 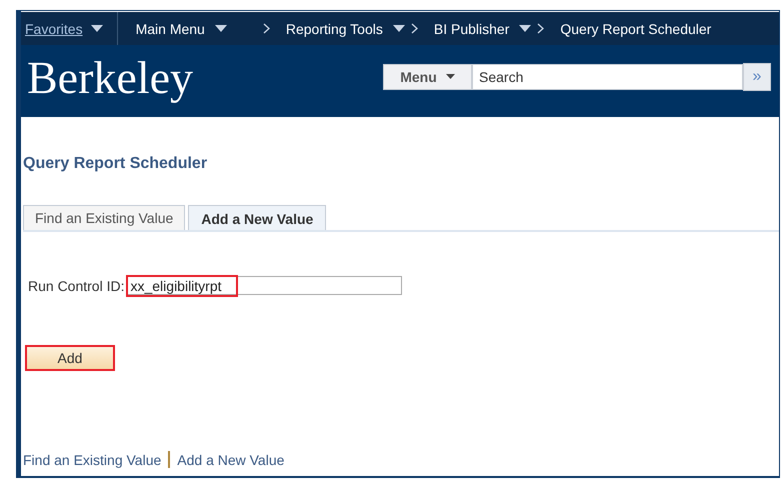 What do you see at coordinates (264, 285) in the screenshot?
I see `run-control-id-field: xx_eligibilityrpt` at bounding box center [264, 285].